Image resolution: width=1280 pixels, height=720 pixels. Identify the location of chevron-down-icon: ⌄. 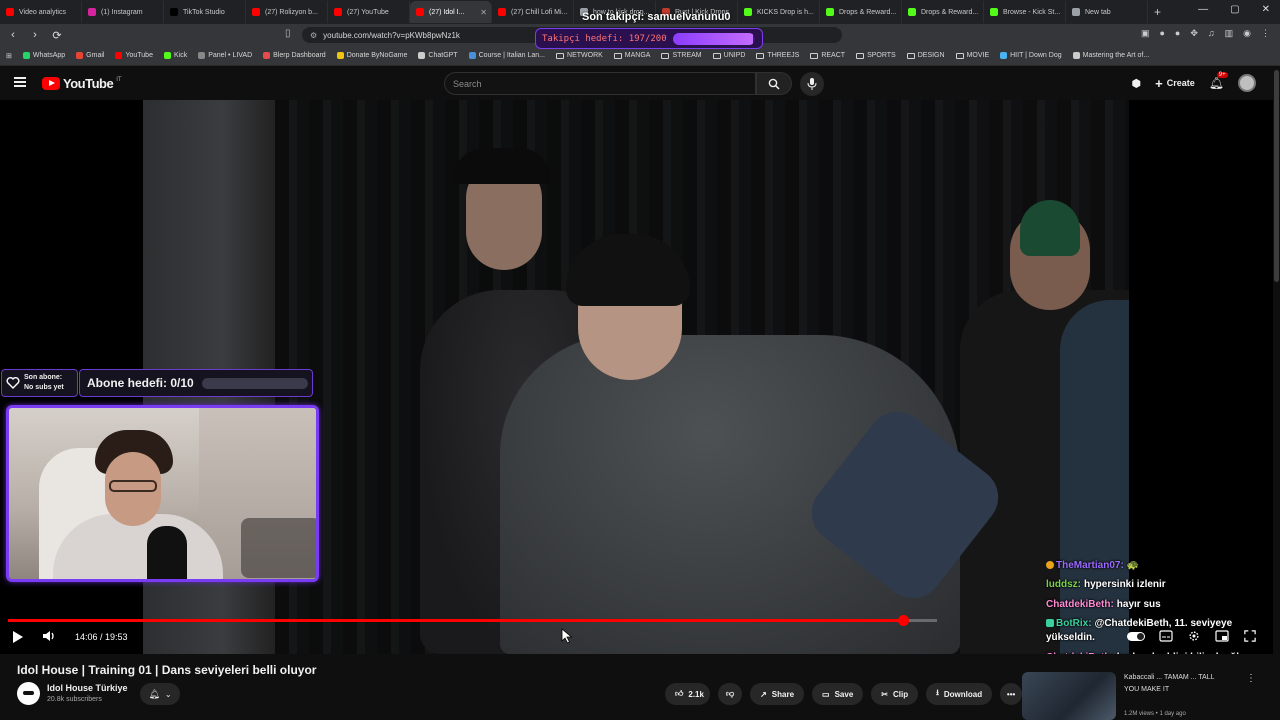
(168, 694).